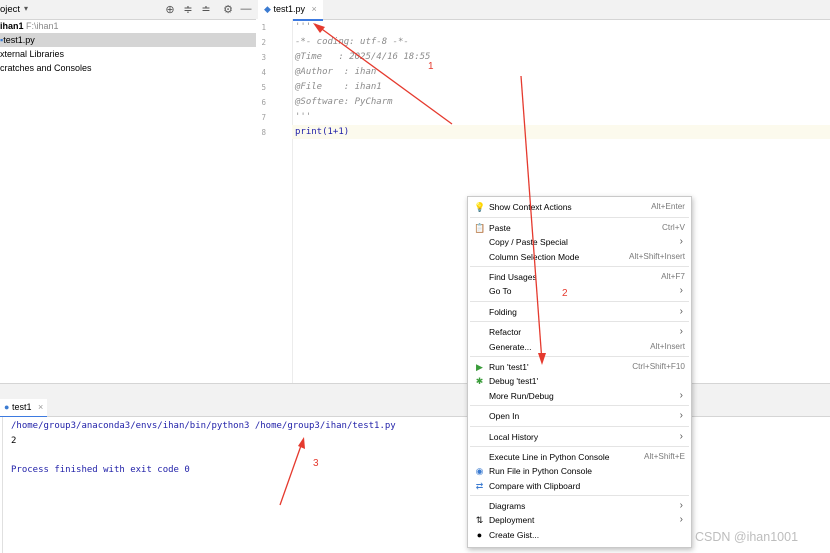 This screenshot has width=830, height=553. Describe the element at coordinates (565, 293) in the screenshot. I see `annotation-label-2: 2` at that location.